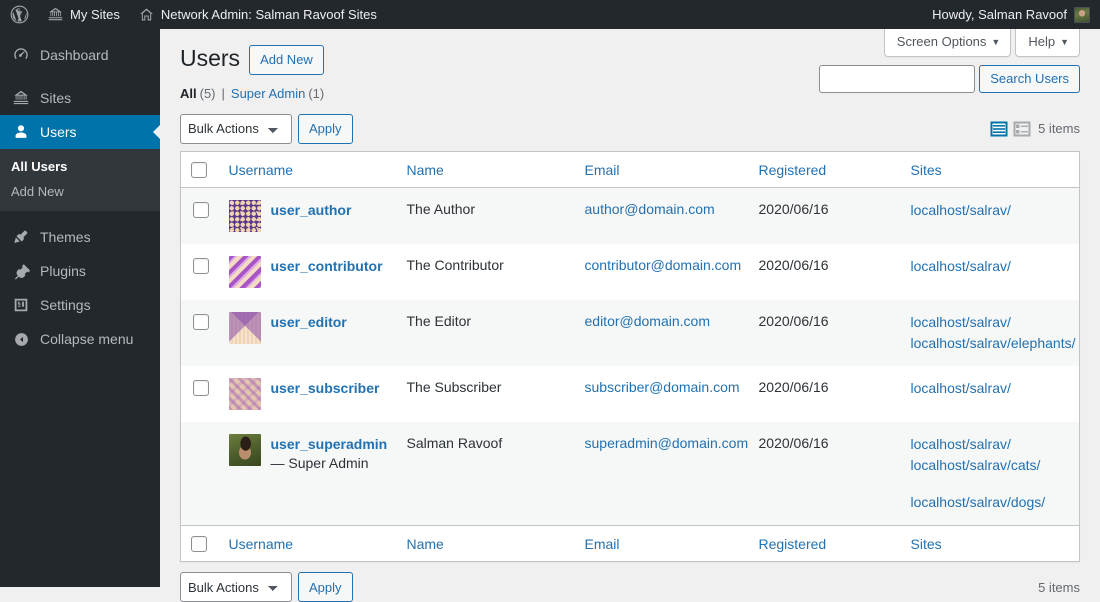 This screenshot has width=1100, height=602. I want to click on cell-name: Salman Ravoof, so click(485, 474).